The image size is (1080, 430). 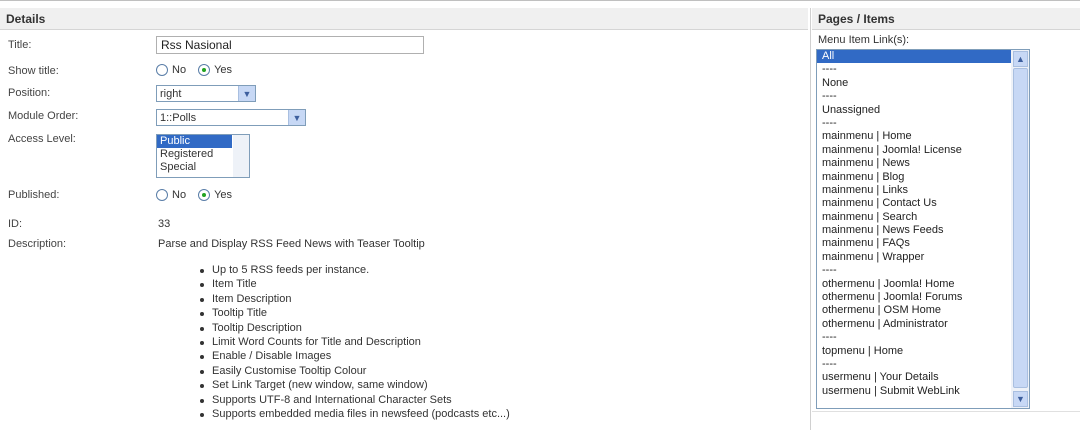 I want to click on published-no-label: No, so click(x=179, y=195).